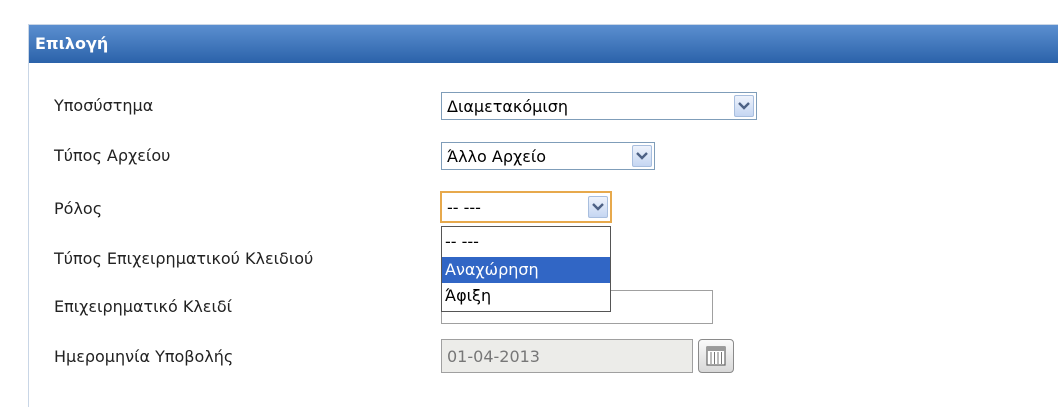 The image size is (1063, 407). I want to click on role-value: -- ---, so click(464, 207).